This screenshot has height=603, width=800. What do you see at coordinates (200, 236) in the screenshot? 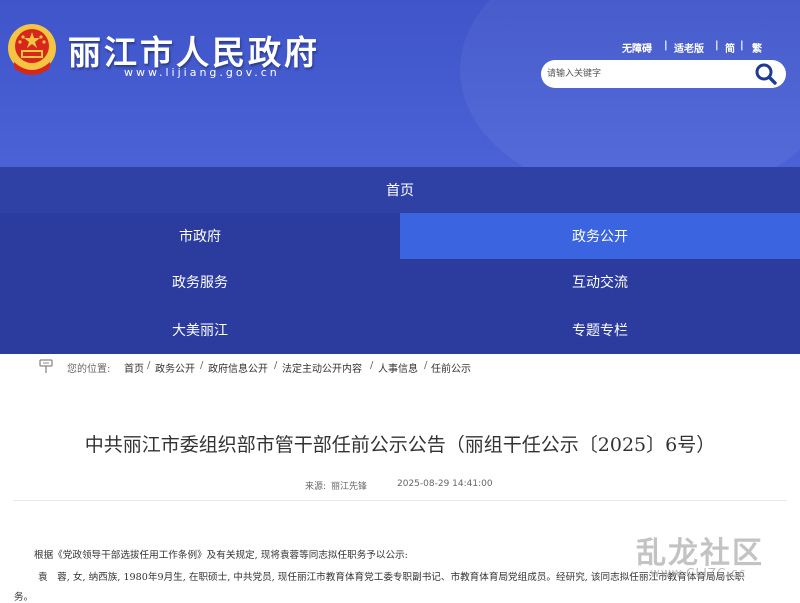
I see `nav-city-government: 市政府` at bounding box center [200, 236].